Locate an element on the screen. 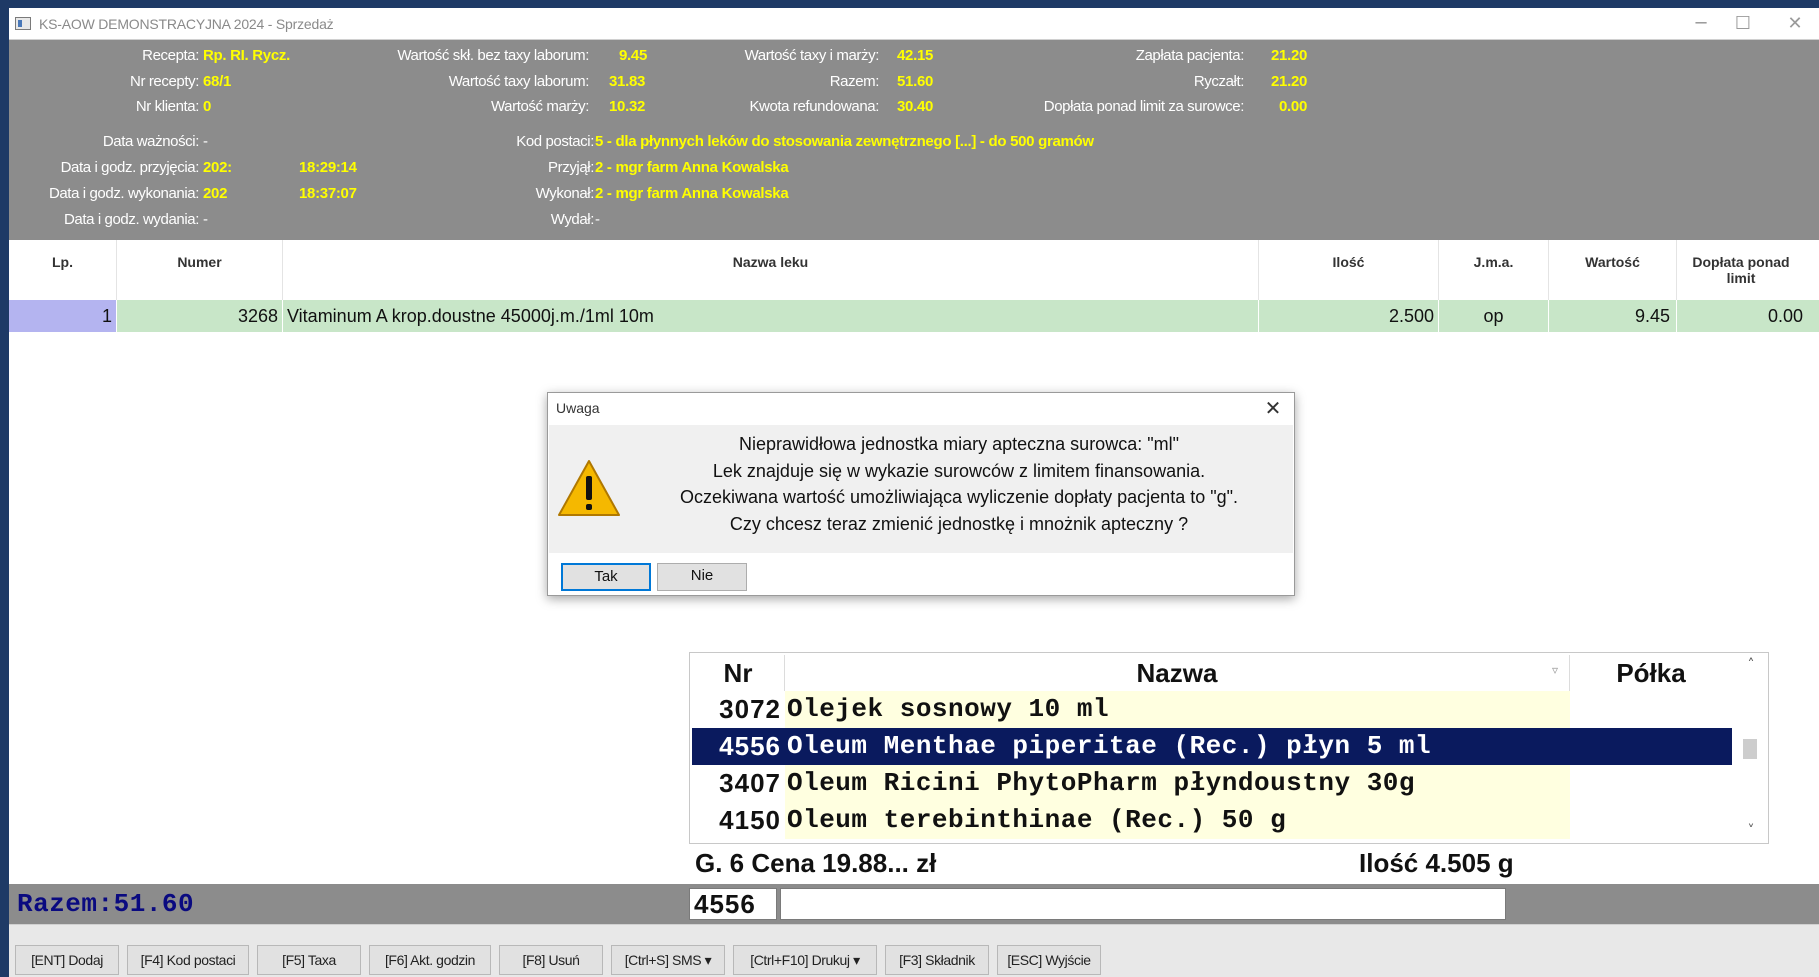  item-nr: 3072 is located at coordinates (750, 709).